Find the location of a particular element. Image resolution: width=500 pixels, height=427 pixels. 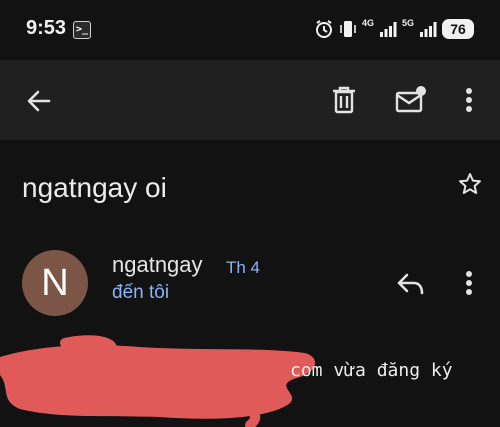

avatar: N is located at coordinates (55, 283).